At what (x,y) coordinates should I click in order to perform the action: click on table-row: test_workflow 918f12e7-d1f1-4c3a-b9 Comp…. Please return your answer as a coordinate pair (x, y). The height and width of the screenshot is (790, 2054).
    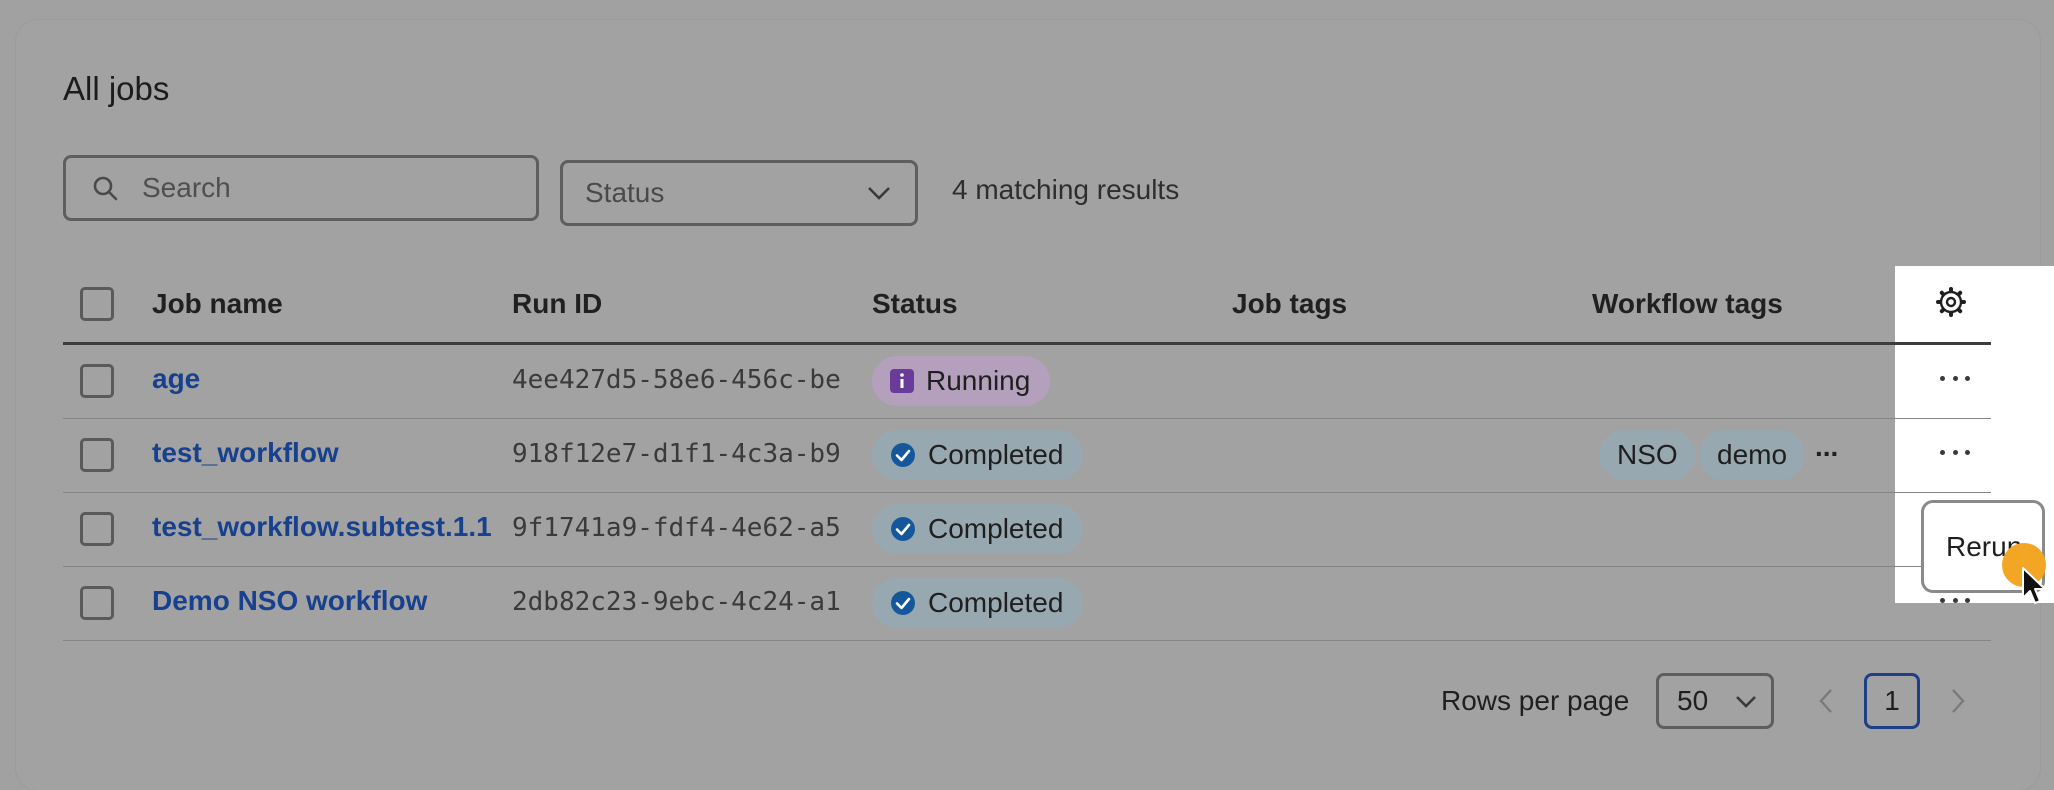
    Looking at the image, I should click on (1027, 456).